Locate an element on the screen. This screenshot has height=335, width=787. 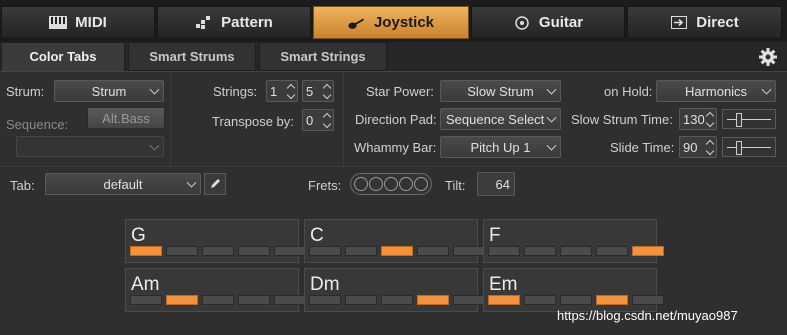
watermark: https://blog.csdn.net/muyao987 is located at coordinates (647, 315).